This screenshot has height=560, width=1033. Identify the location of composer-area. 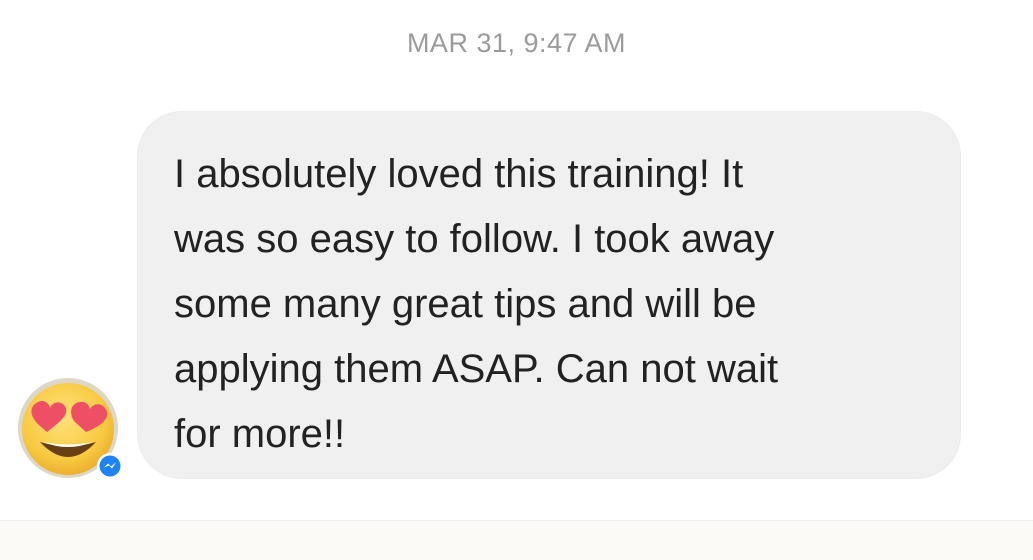
(516, 540).